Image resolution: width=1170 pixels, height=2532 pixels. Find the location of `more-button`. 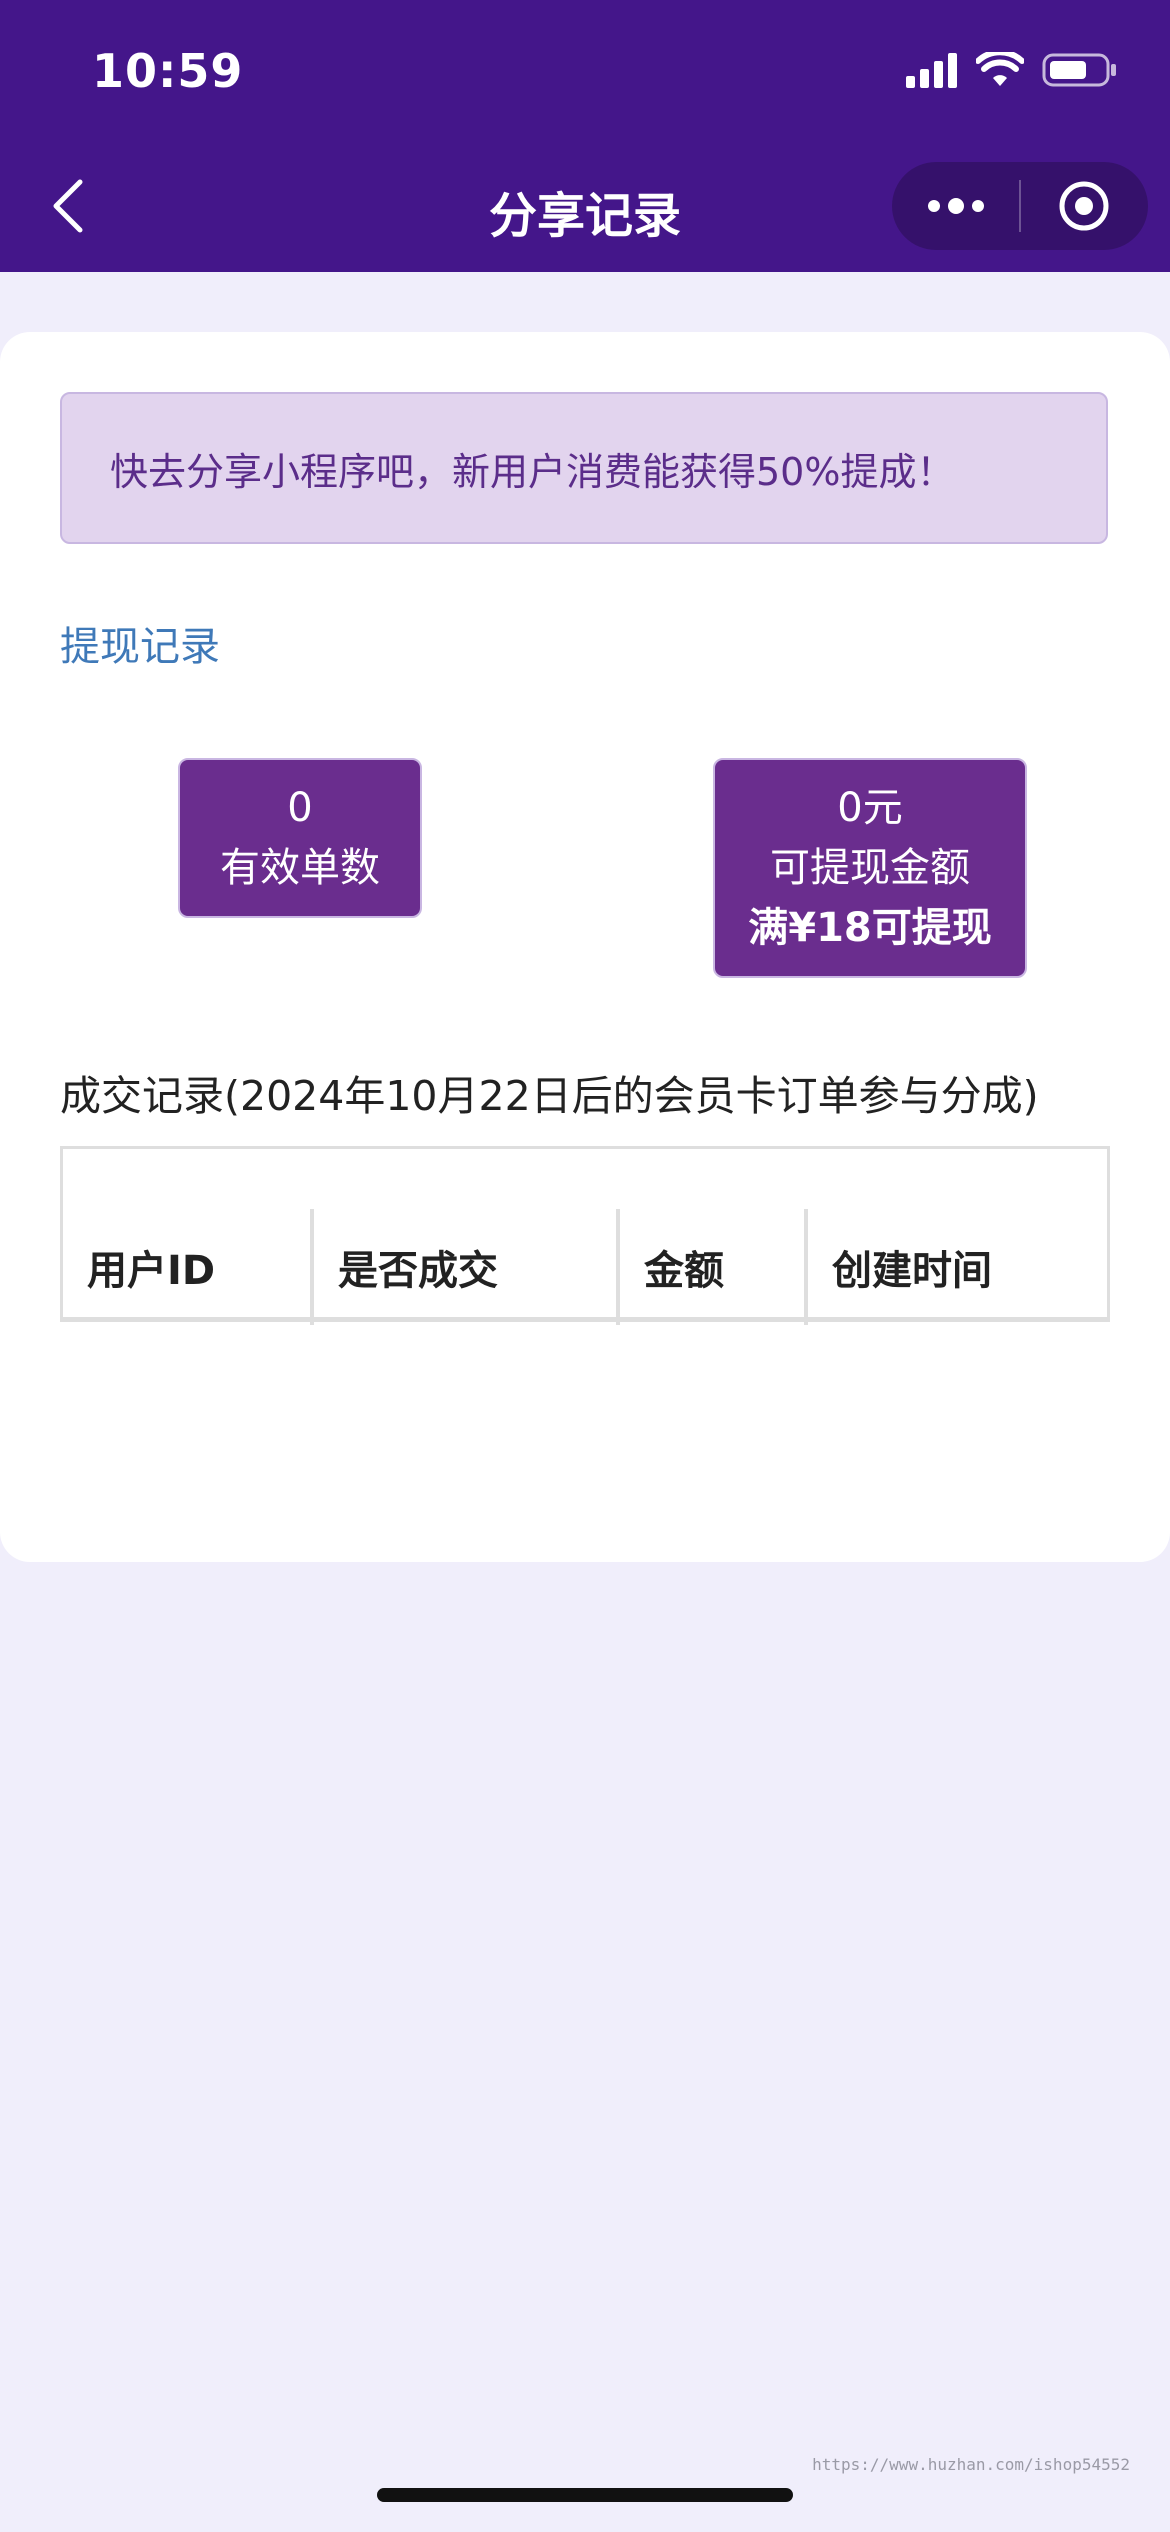

more-button is located at coordinates (955, 206).